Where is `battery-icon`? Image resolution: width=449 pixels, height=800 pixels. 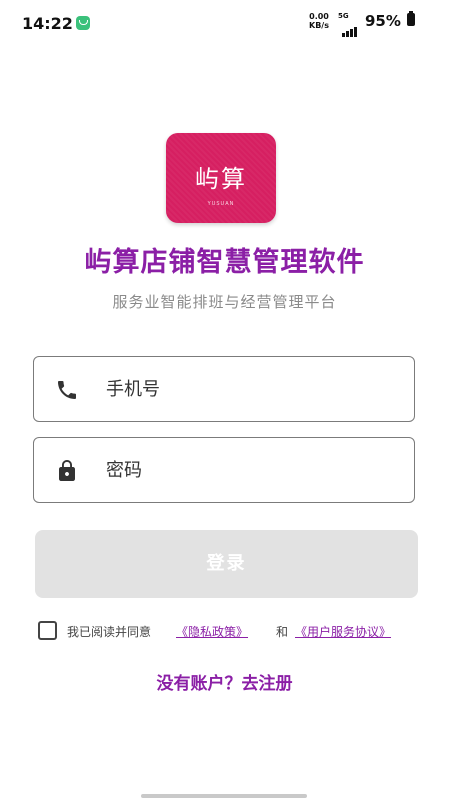
battery-icon is located at coordinates (411, 18).